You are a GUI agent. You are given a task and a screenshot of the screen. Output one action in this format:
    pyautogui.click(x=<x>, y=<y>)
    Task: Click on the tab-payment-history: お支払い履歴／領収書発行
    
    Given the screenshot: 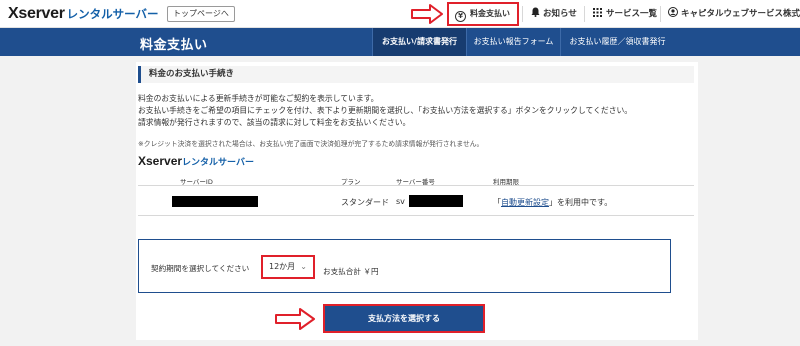 What is the action you would take?
    pyautogui.click(x=617, y=42)
    